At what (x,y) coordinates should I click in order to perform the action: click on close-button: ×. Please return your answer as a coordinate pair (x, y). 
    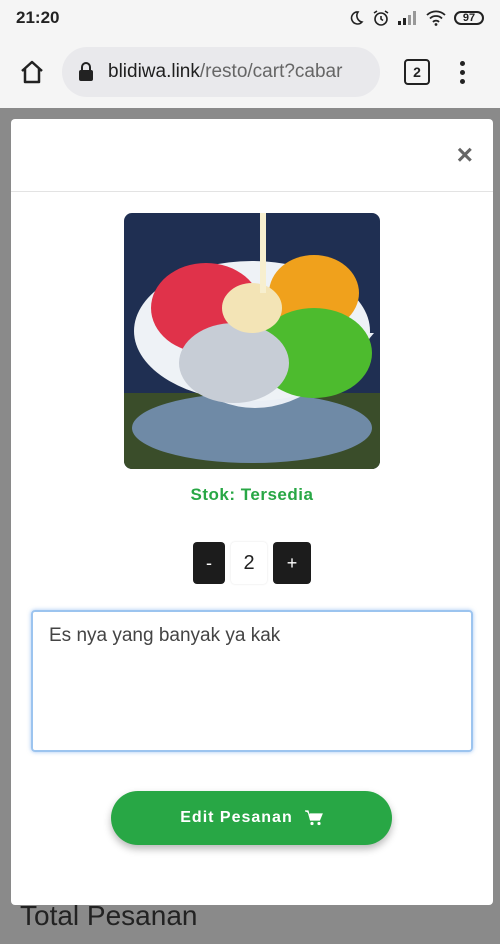
    Looking at the image, I should click on (465, 155).